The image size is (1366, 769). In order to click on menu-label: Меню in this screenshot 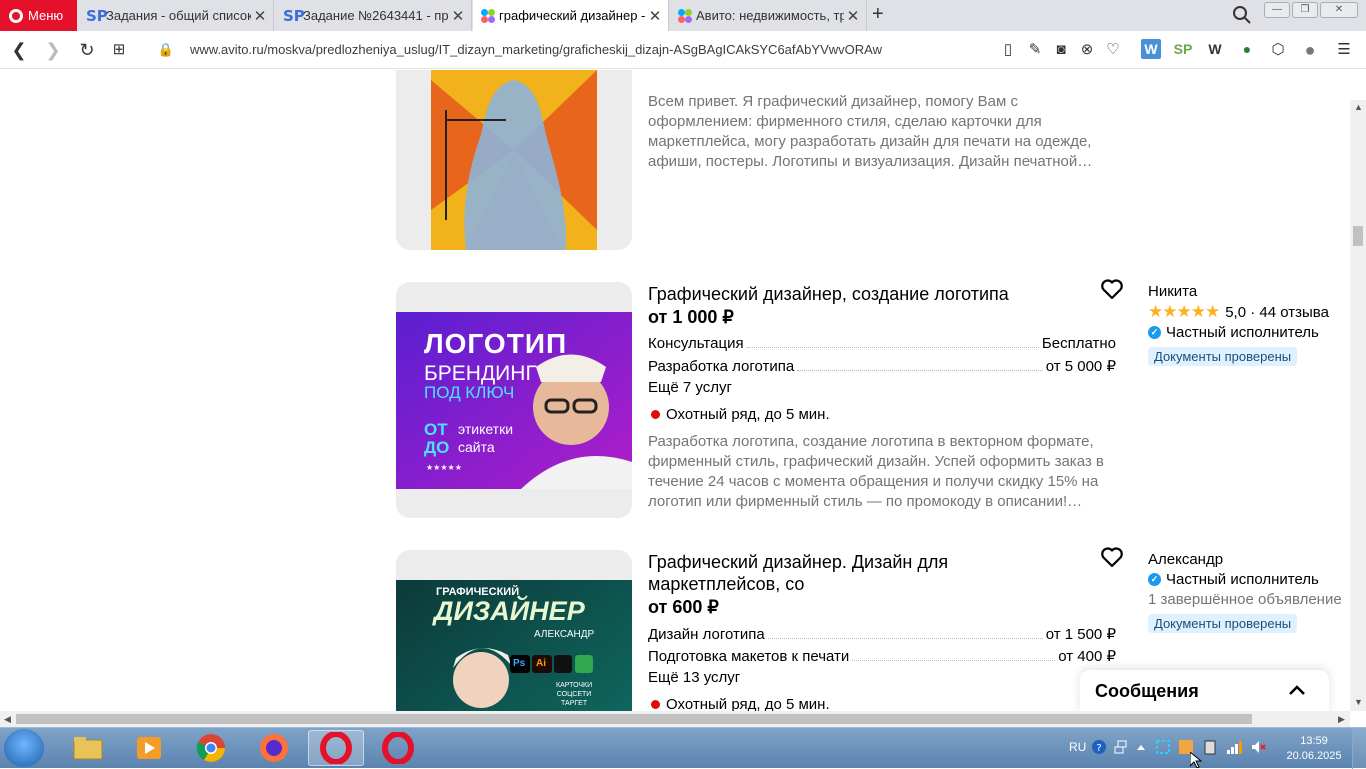, I will do `click(46, 15)`.